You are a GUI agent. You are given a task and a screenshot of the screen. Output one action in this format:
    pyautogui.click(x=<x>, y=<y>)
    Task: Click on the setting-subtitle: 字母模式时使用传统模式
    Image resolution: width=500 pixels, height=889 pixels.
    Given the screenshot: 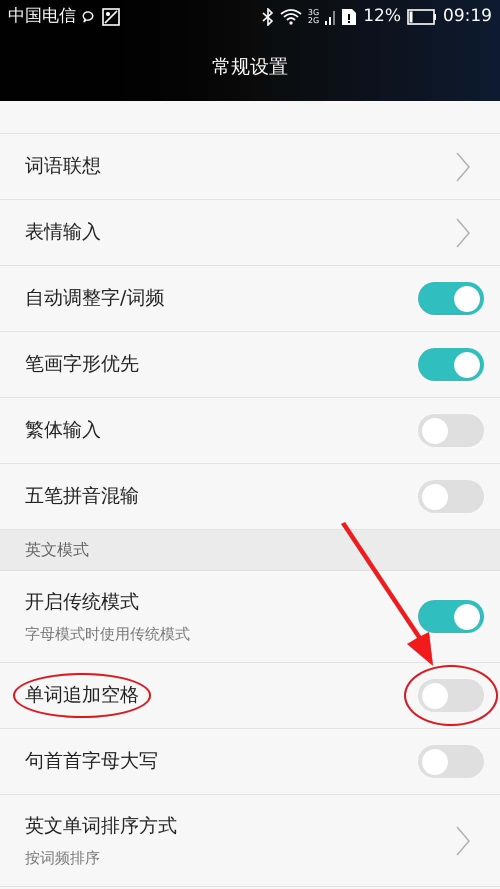 What is the action you would take?
    pyautogui.click(x=107, y=634)
    